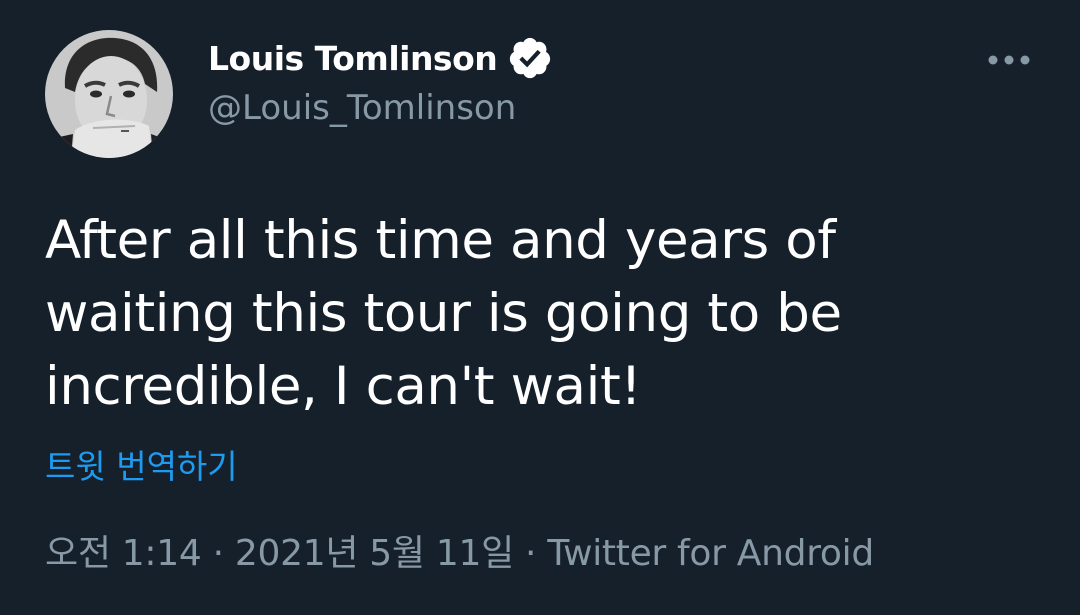  What do you see at coordinates (362, 108) in the screenshot?
I see `author-handle: @Louis_Tomlinson` at bounding box center [362, 108].